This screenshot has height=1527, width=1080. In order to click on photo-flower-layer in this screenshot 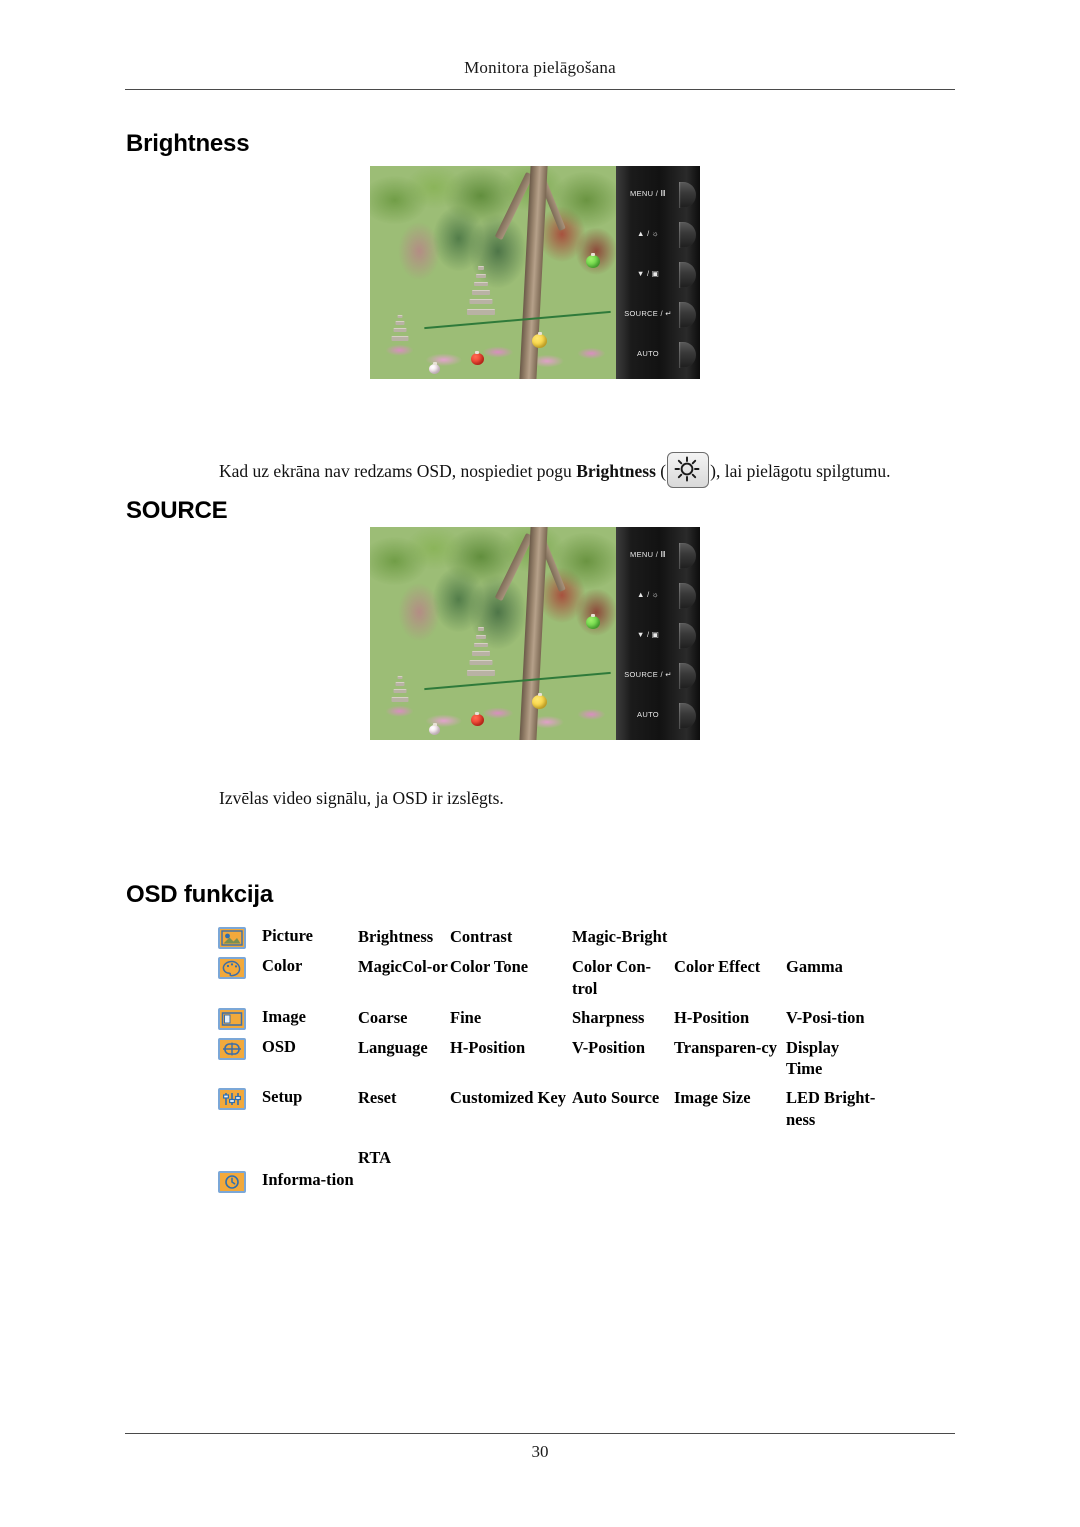, I will do `click(493, 708)`.